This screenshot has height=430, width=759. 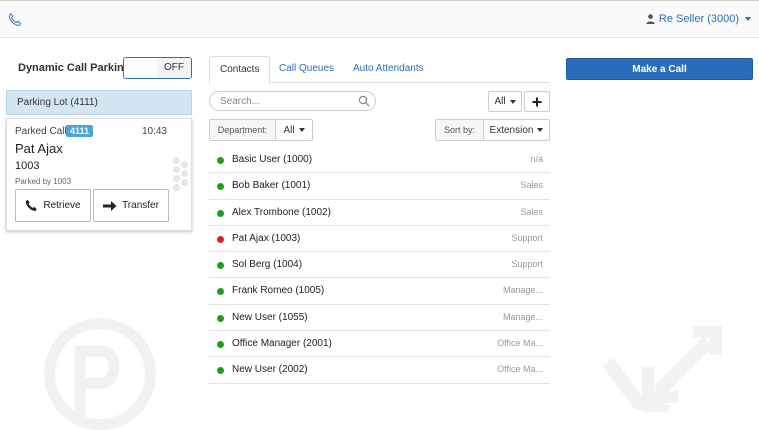 What do you see at coordinates (174, 68) in the screenshot?
I see `toggle-state: OFF` at bounding box center [174, 68].